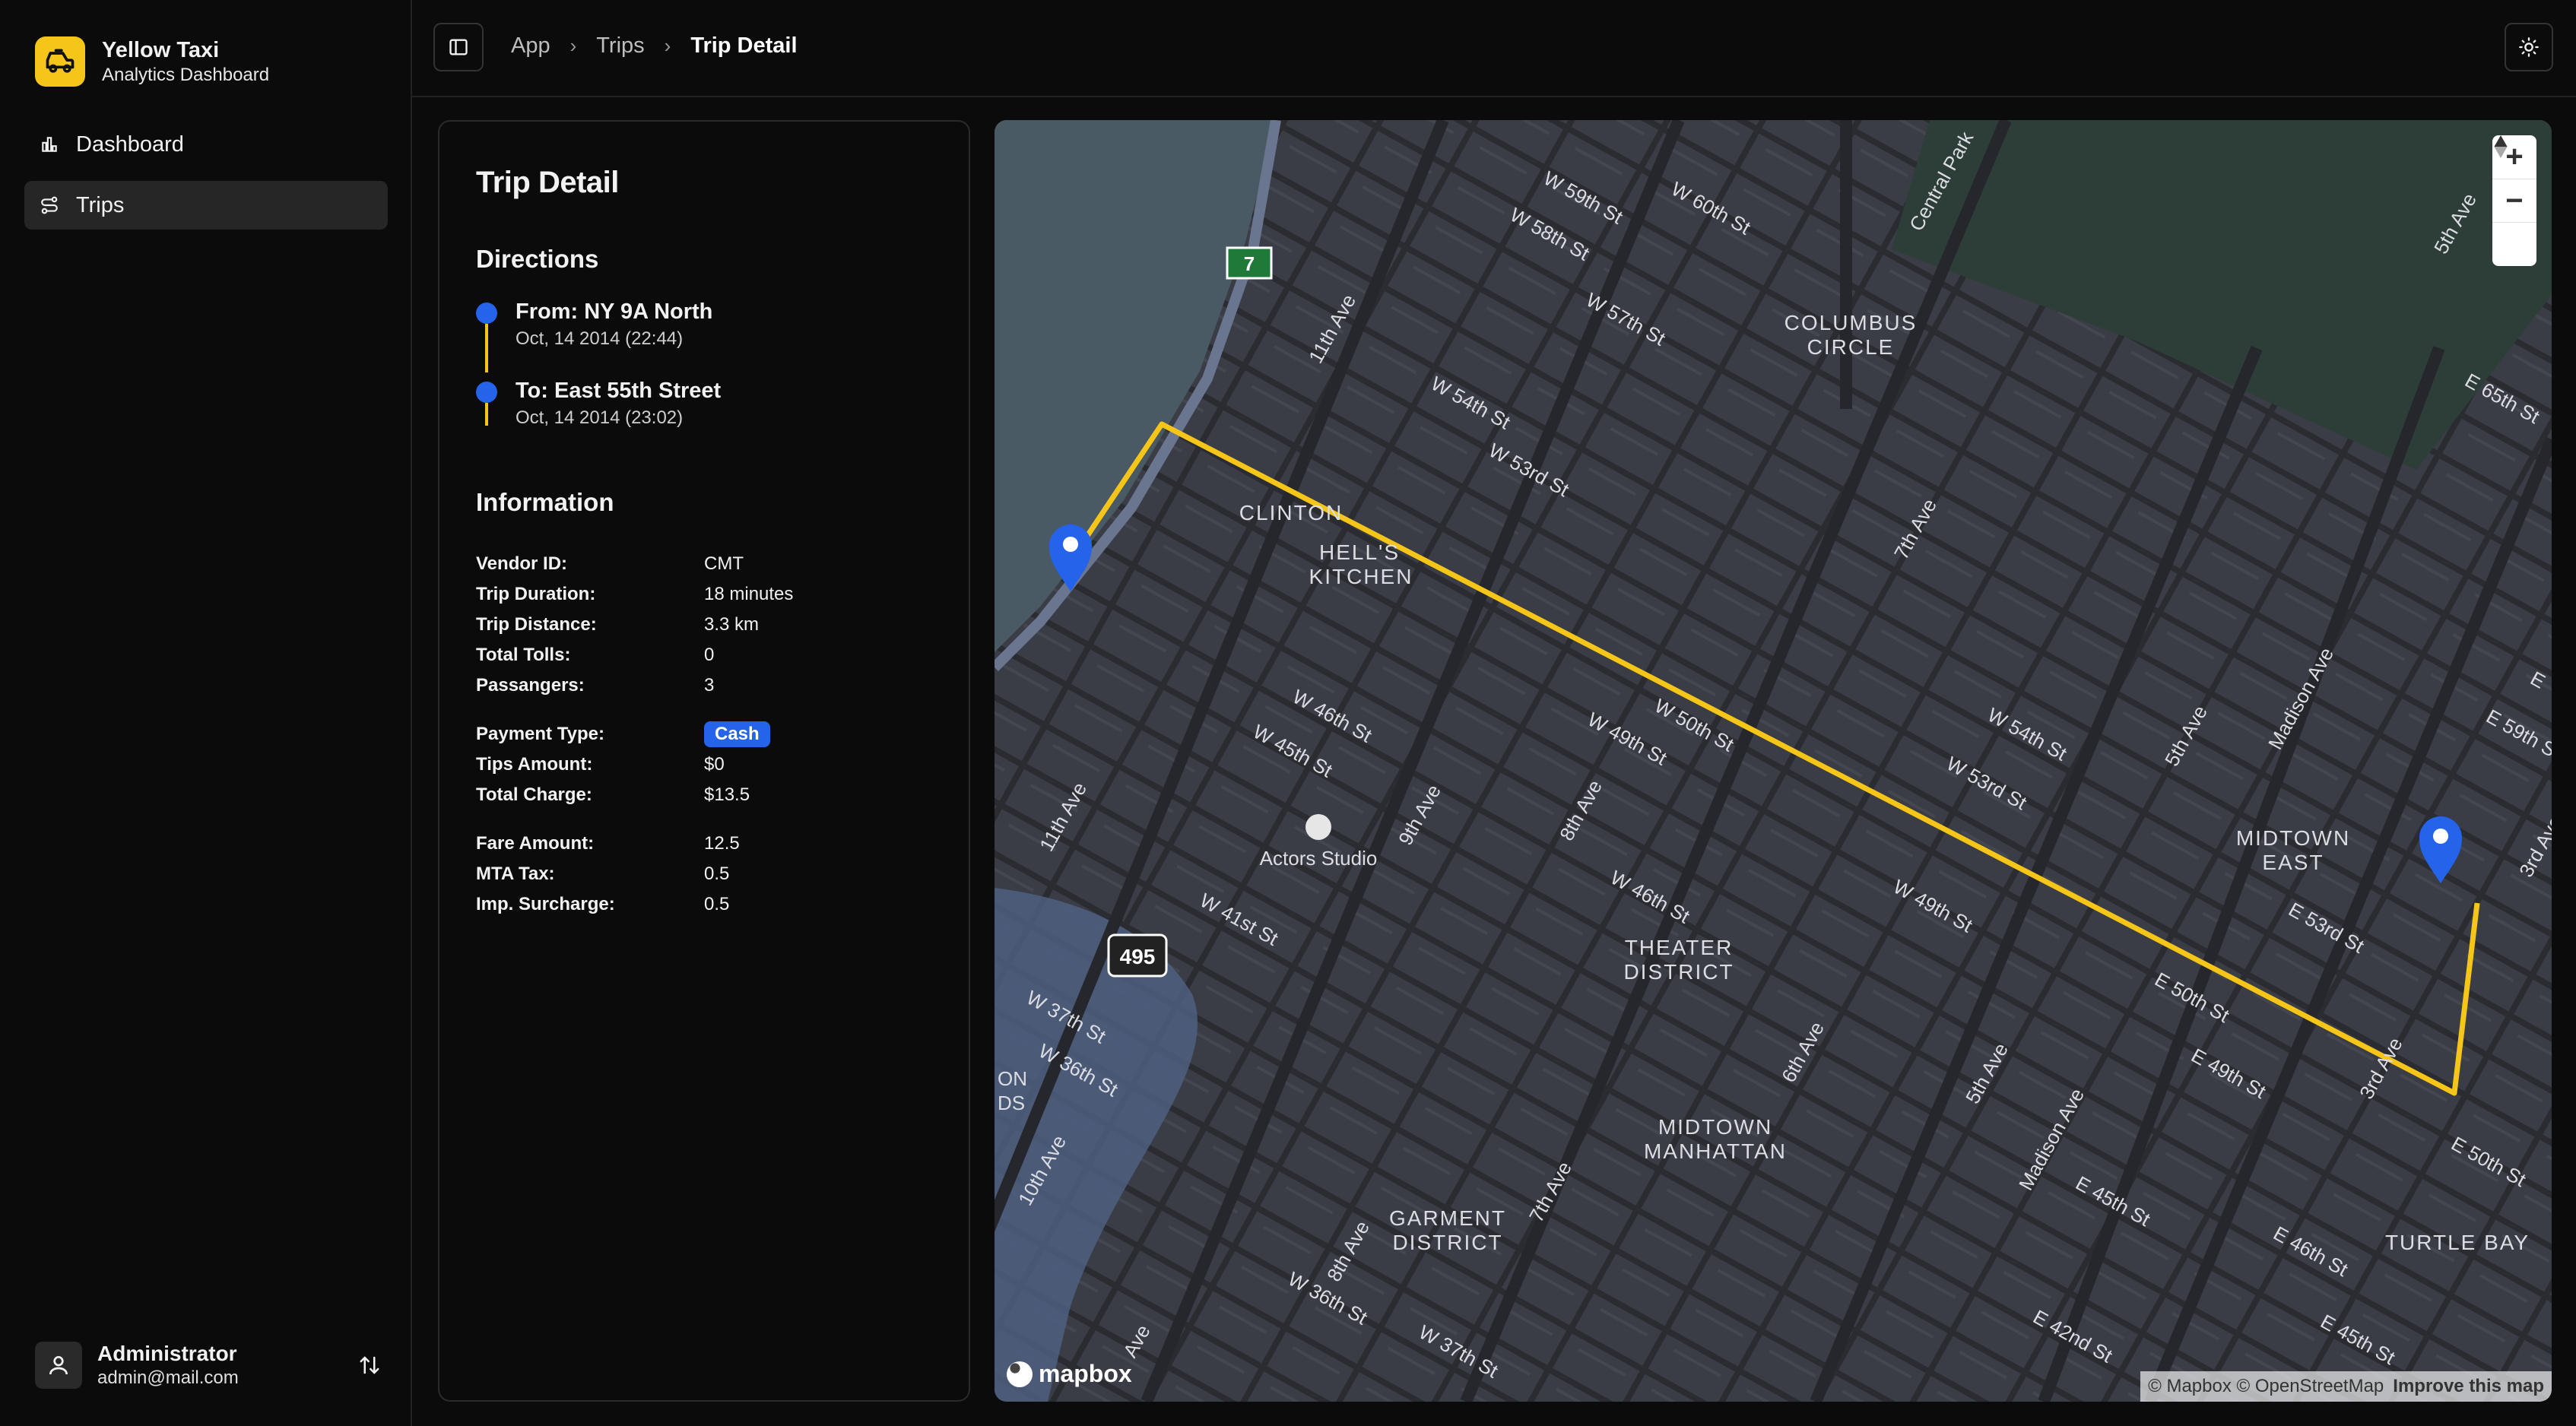 Image resolution: width=2576 pixels, height=1426 pixels. I want to click on user-name: Administrator, so click(167, 1353).